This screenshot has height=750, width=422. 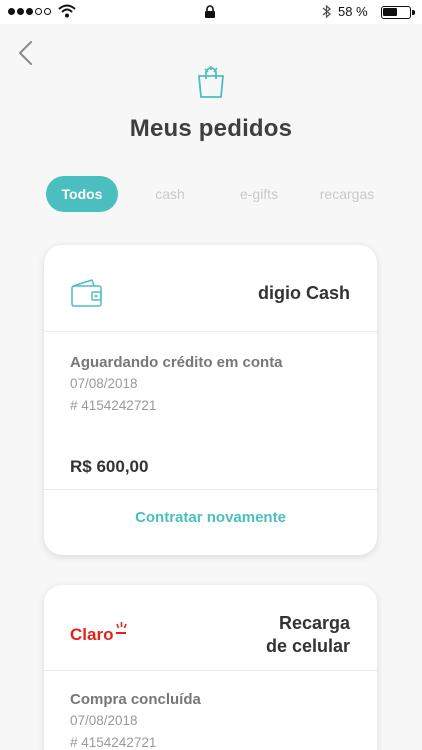 I want to click on order-status: Aguardando crédito em conta, so click(x=176, y=362).